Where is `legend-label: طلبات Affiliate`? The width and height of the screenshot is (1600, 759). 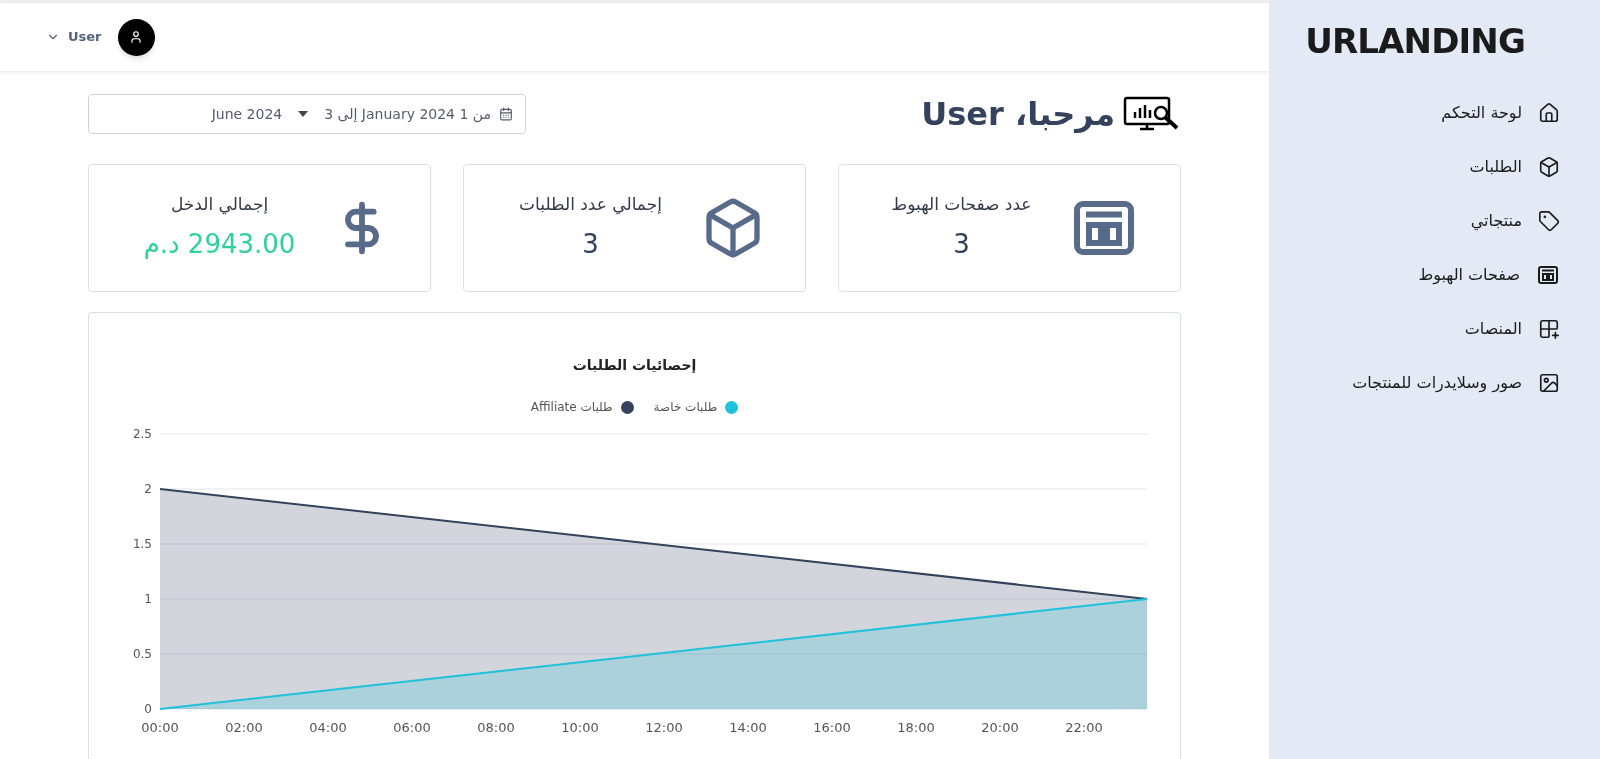 legend-label: طلبات Affiliate is located at coordinates (571, 407).